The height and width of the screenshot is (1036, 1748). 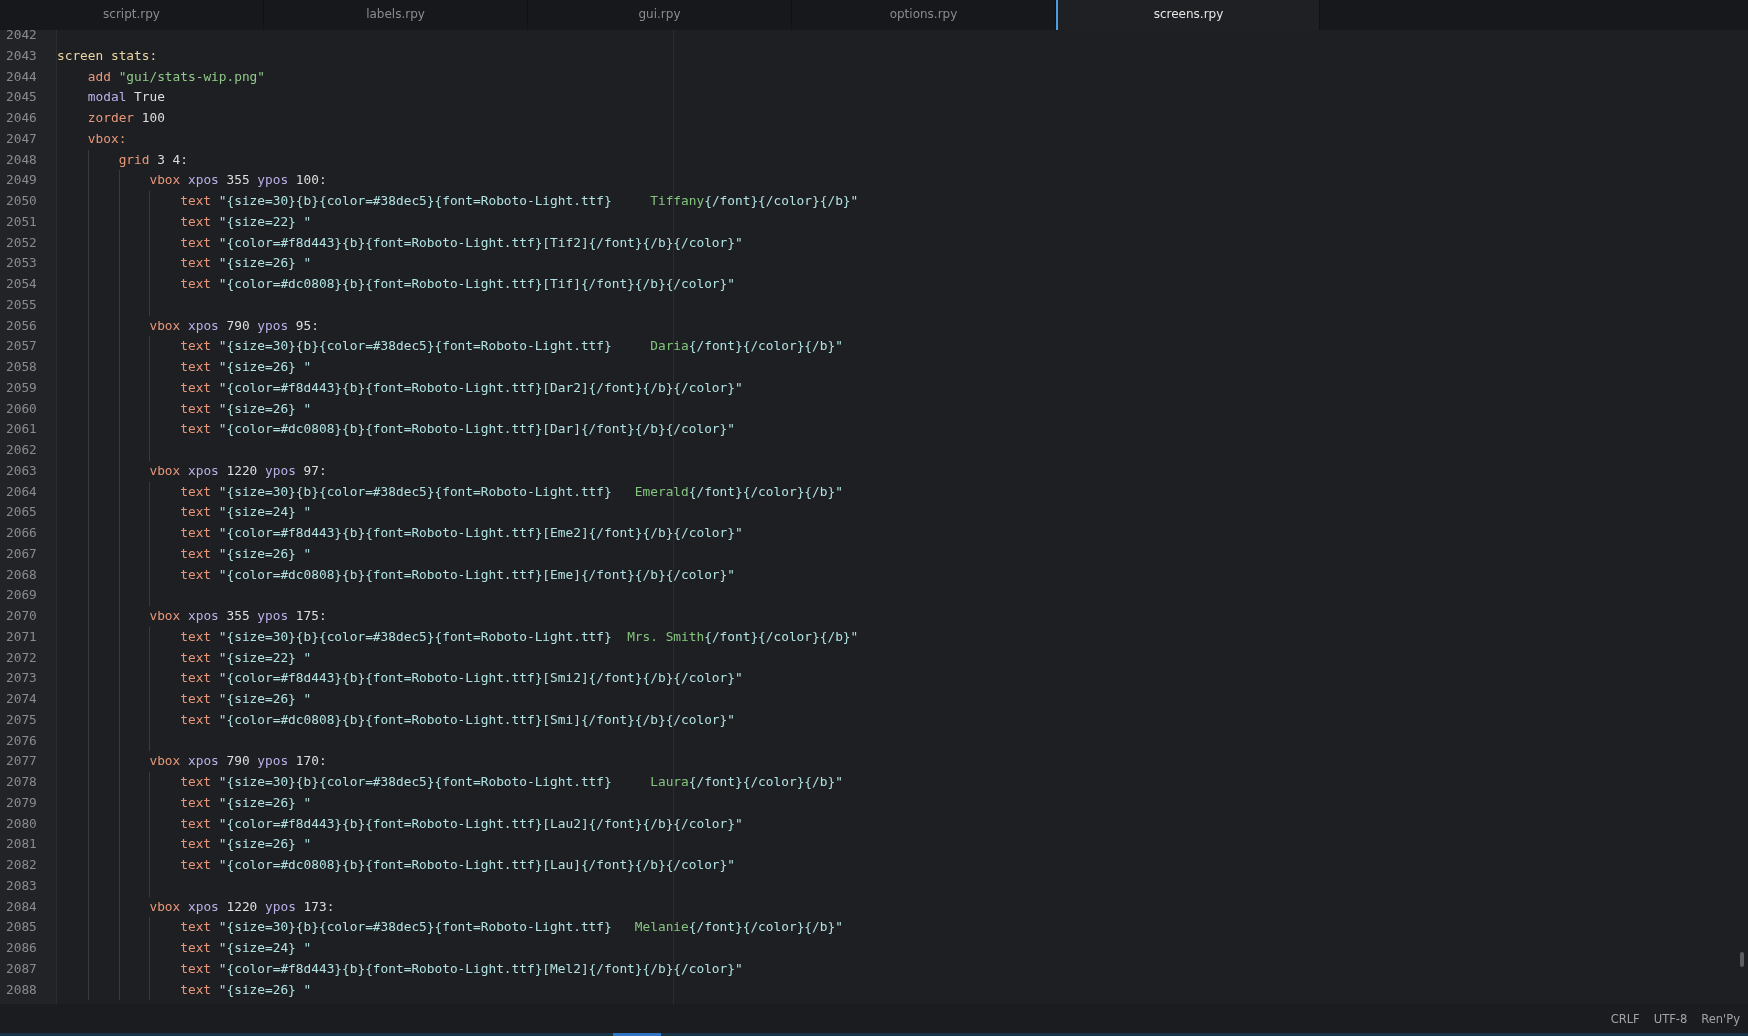 I want to click on line-number: 2061, so click(x=21, y=429).